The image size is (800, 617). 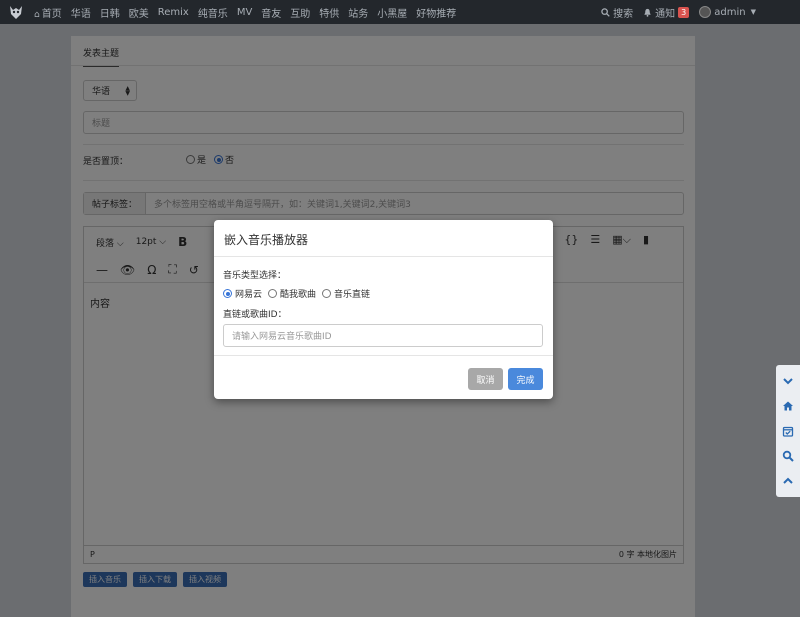 I want to click on nav-item-western: 欧美, so click(x=139, y=12).